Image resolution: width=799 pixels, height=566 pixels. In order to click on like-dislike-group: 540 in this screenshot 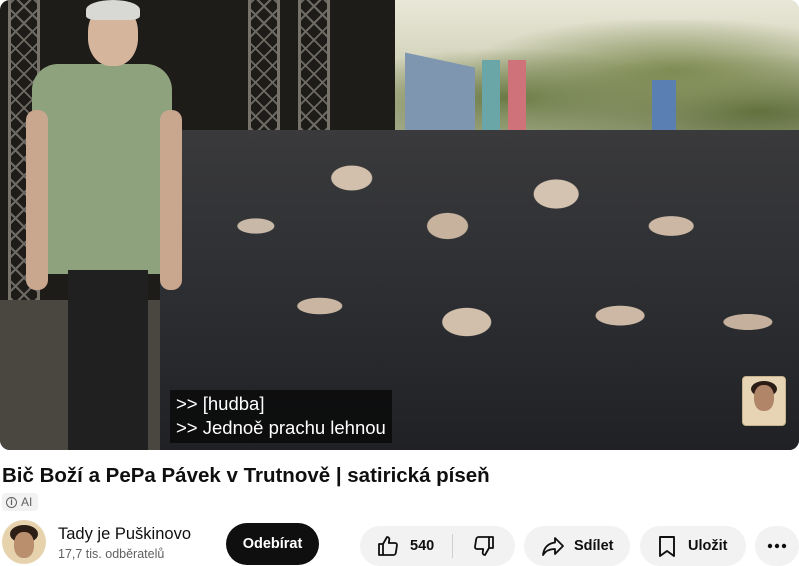, I will do `click(437, 546)`.